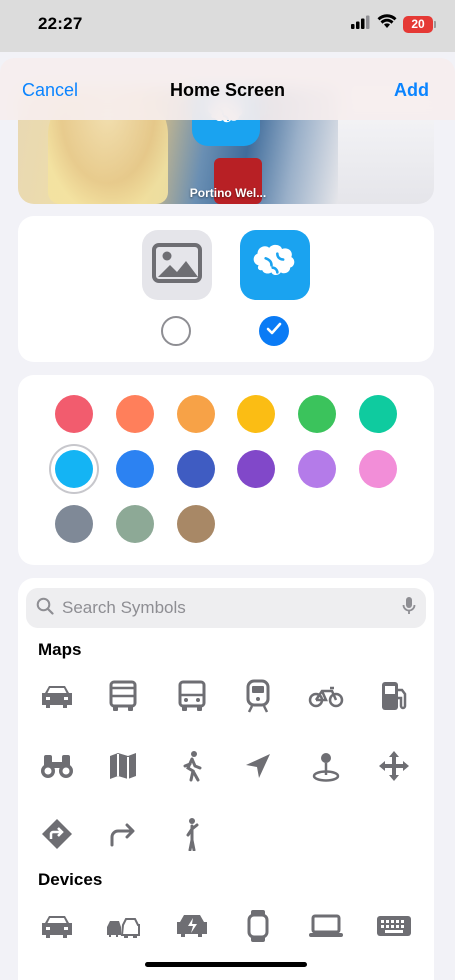 This screenshot has height=980, width=455. I want to click on electric-car-icon, so click(192, 926).